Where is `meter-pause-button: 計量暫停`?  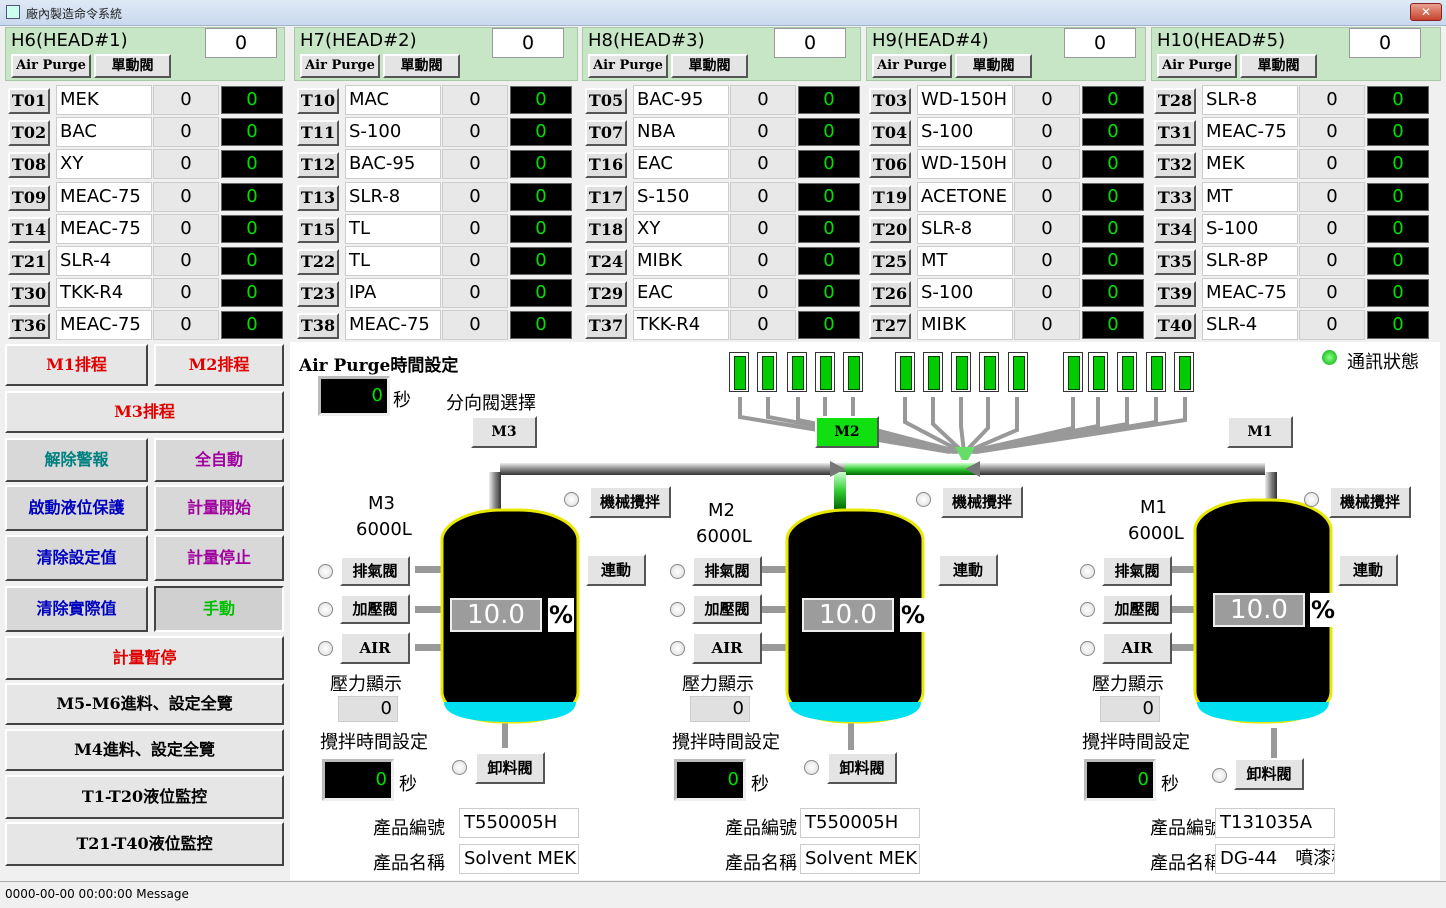
meter-pause-button: 計量暫停 is located at coordinates (144, 658).